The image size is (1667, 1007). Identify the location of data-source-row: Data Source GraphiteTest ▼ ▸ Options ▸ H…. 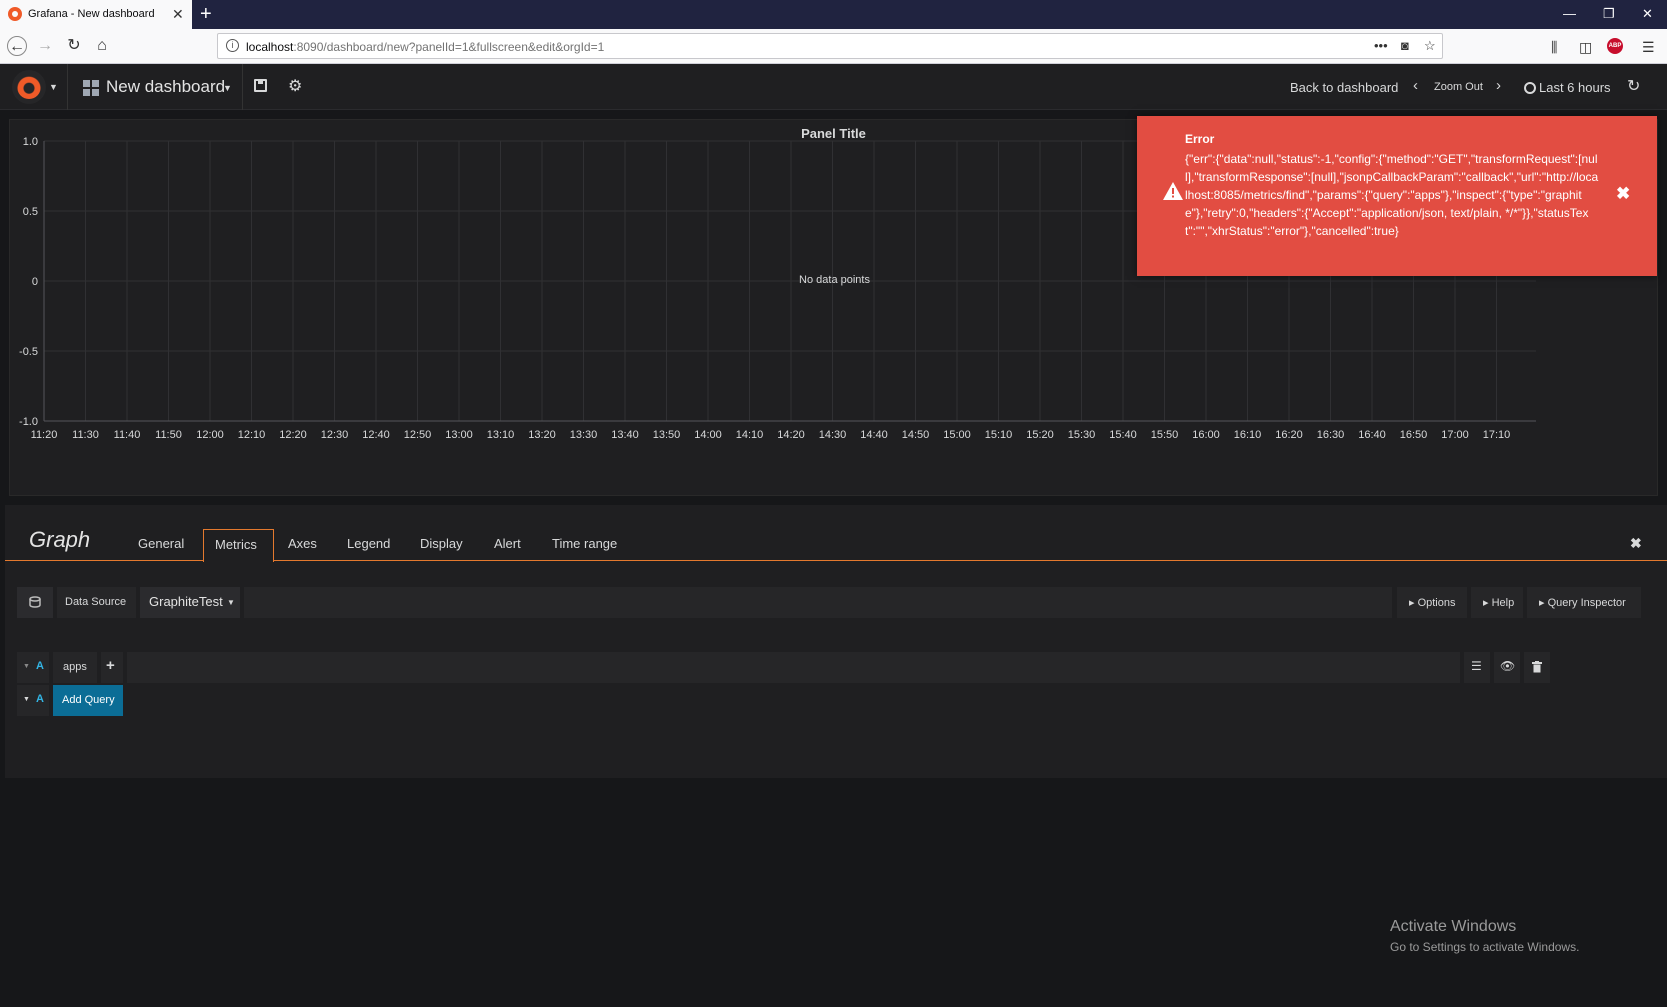
(833, 602).